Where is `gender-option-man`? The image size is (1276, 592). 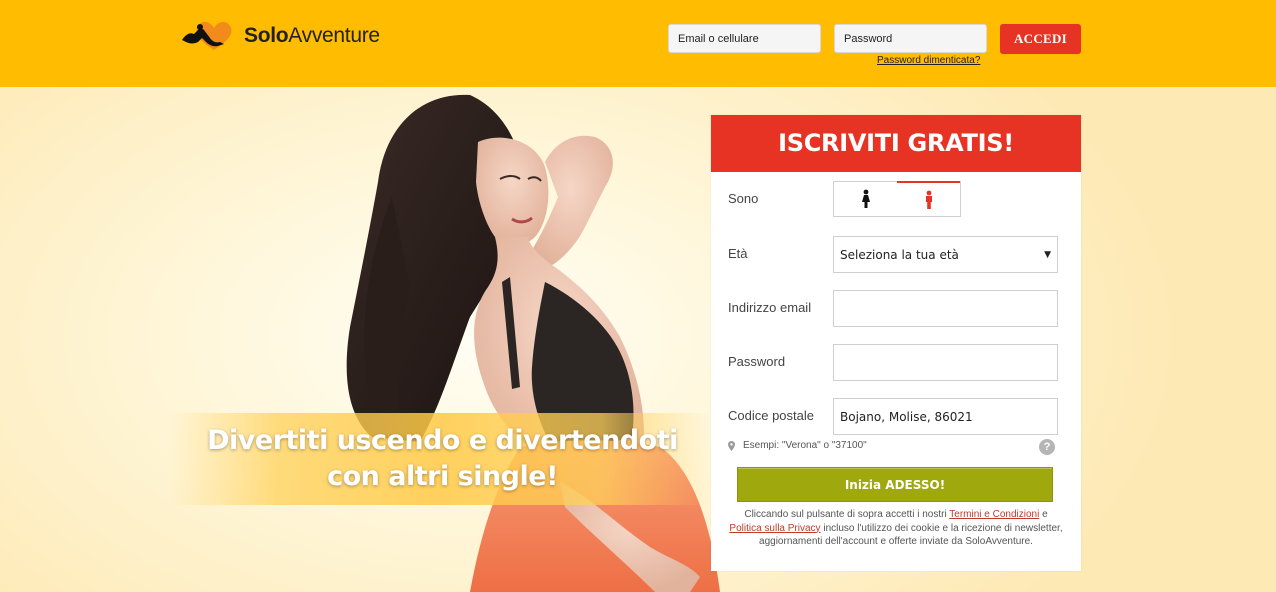
gender-option-man is located at coordinates (928, 198).